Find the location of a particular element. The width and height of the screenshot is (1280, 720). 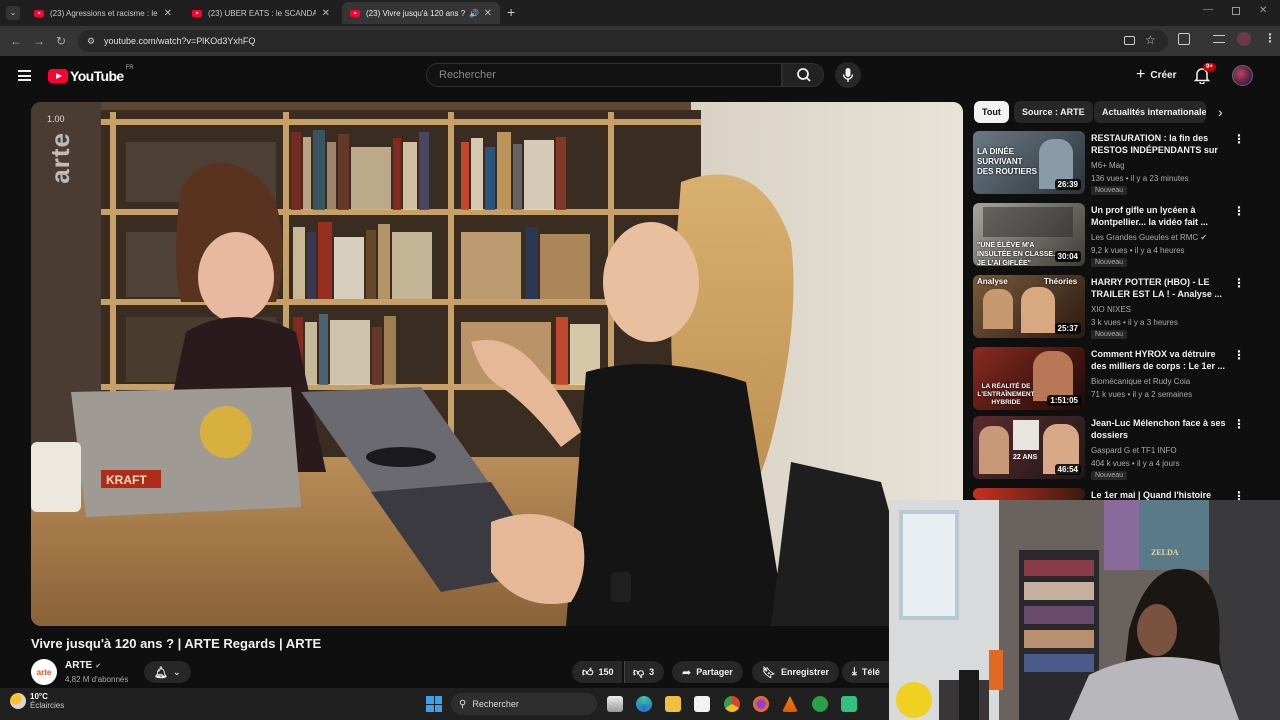

duration-badge: 30:04 is located at coordinates (1067, 256).